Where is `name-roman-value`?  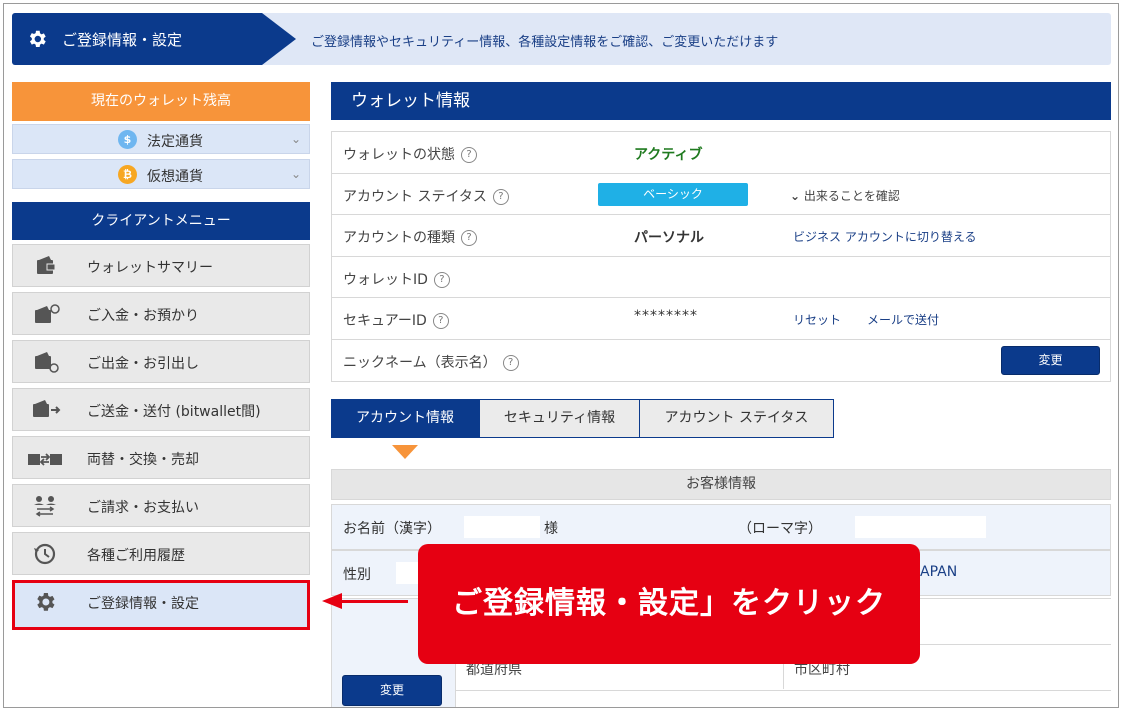
name-roman-value is located at coordinates (920, 527).